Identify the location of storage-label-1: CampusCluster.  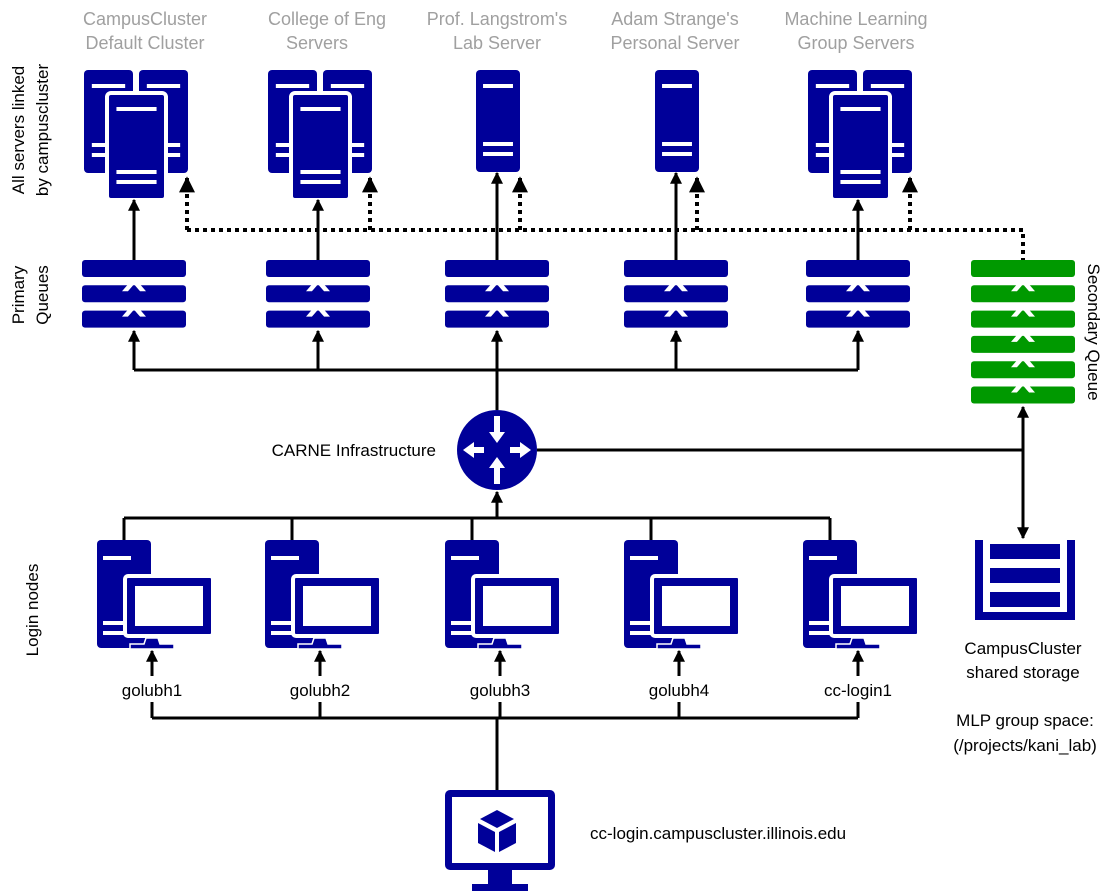
(1022, 648).